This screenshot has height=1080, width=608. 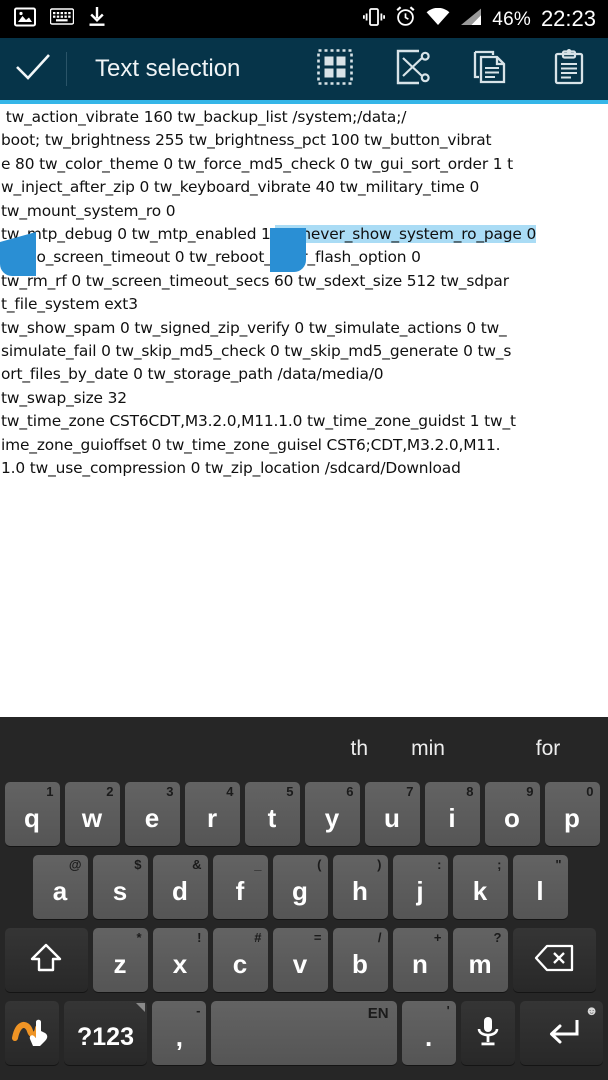 I want to click on microphone-icon, so click(x=488, y=1033).